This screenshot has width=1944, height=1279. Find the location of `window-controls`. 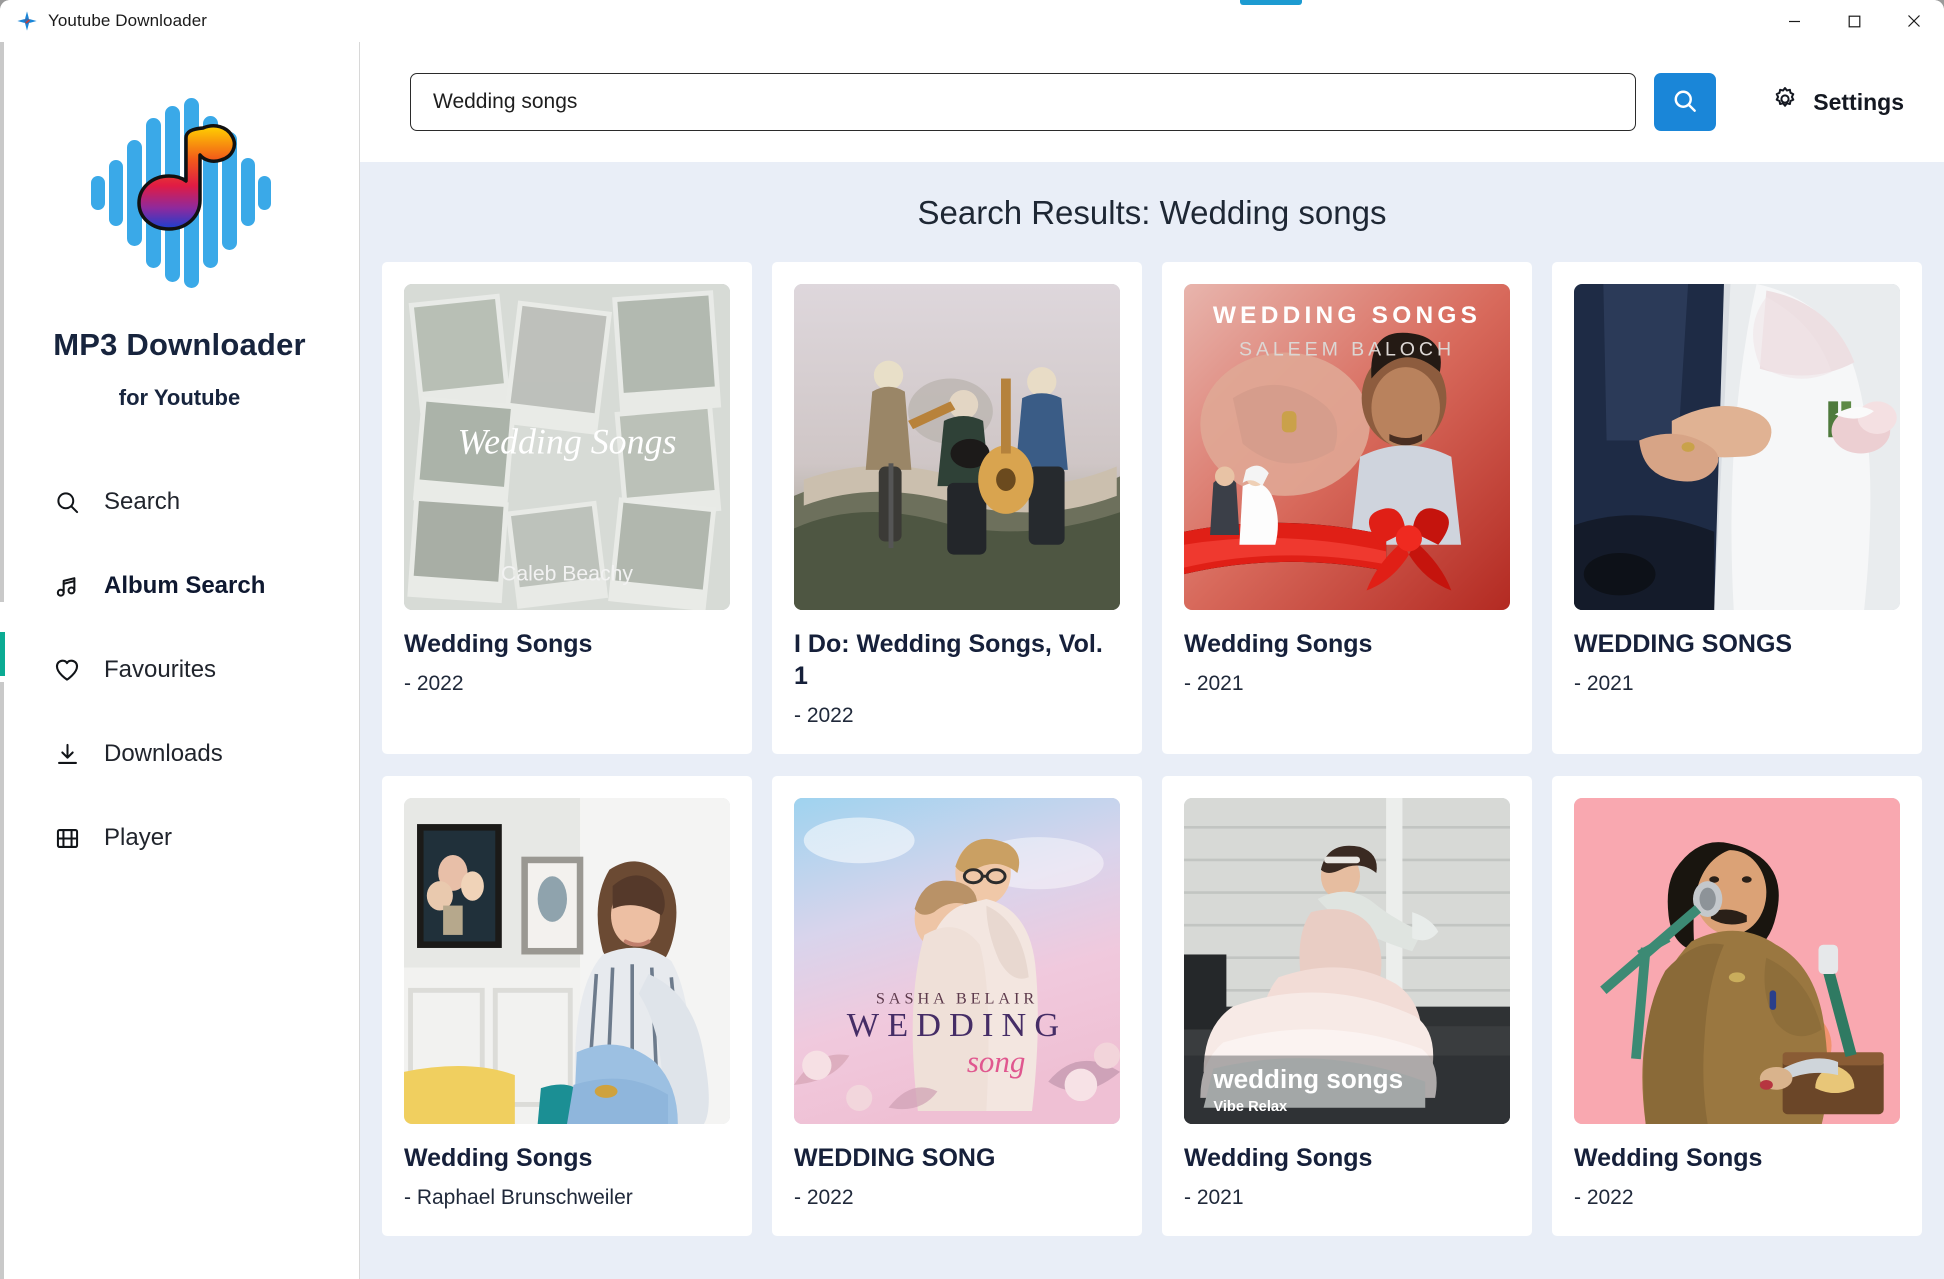

window-controls is located at coordinates (1854, 21).